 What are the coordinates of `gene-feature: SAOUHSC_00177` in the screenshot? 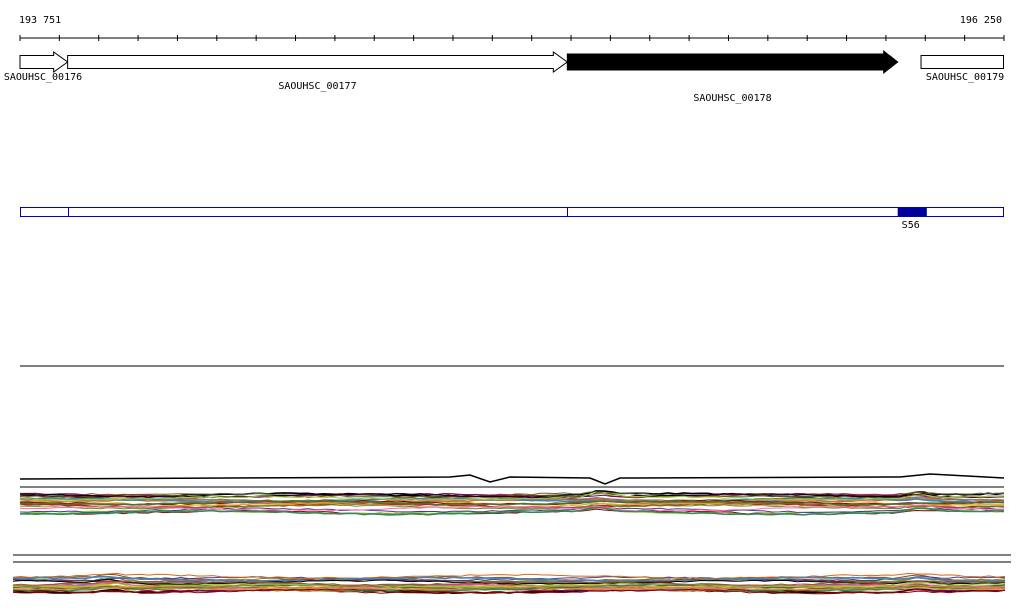 It's located at (318, 71).